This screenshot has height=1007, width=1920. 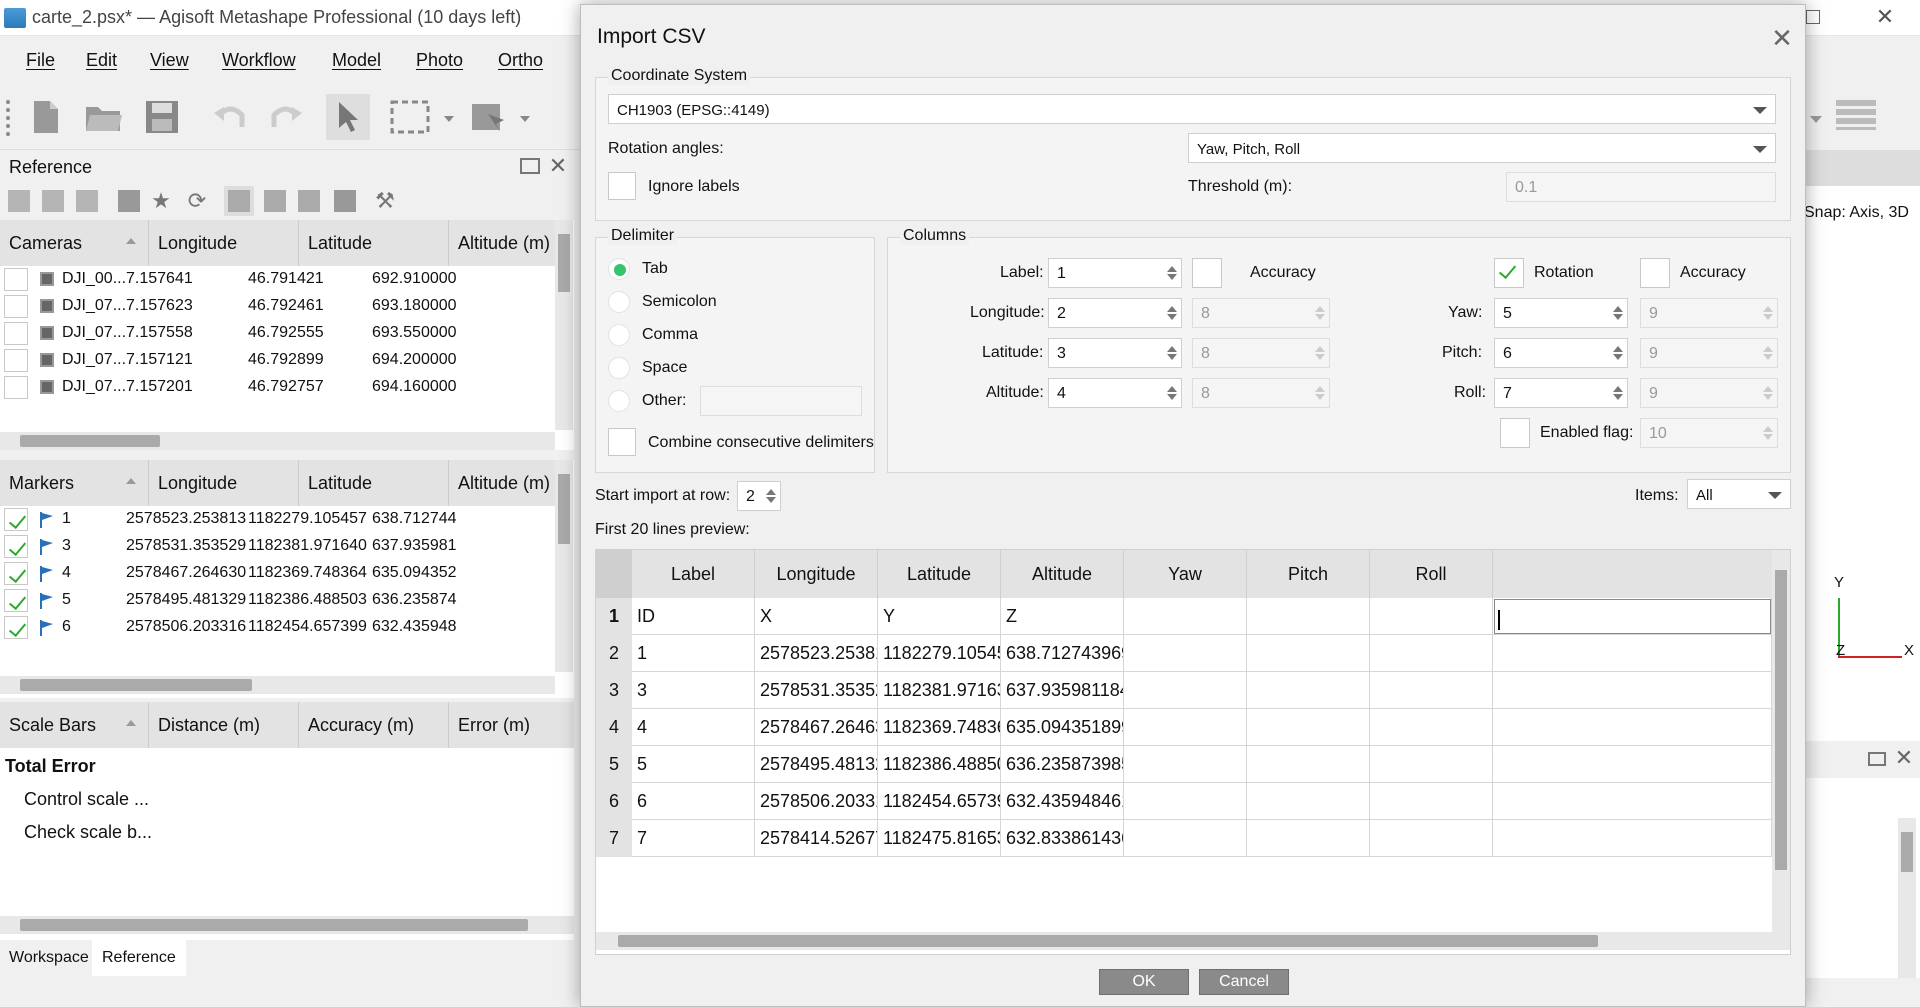 I want to click on delimiter-semicolon-radio, so click(x=619, y=302).